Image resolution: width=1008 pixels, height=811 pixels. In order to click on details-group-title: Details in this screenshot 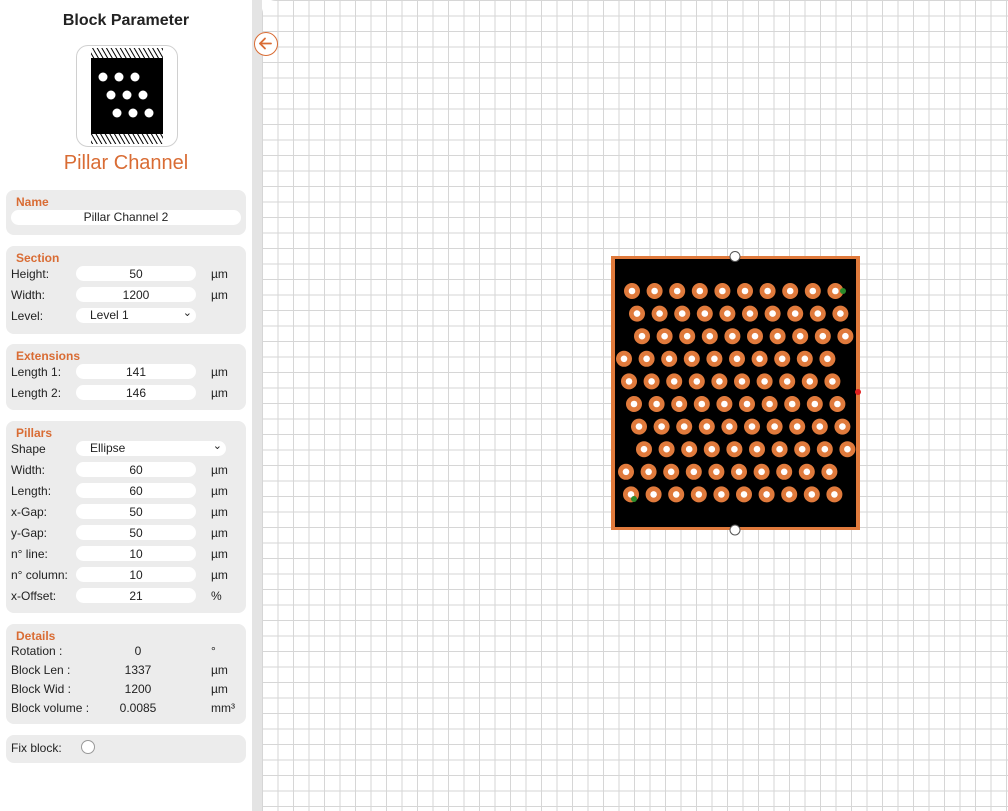, I will do `click(36, 636)`.